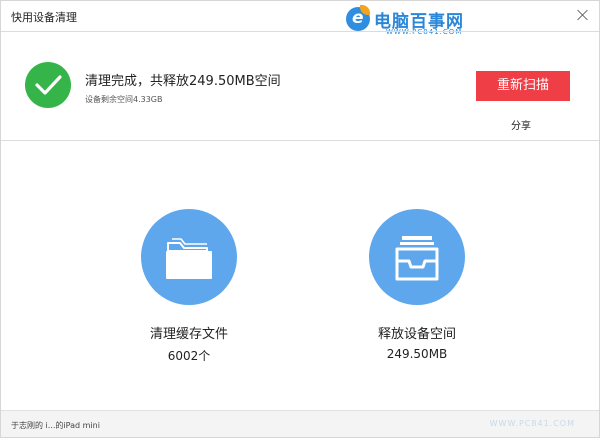 The height and width of the screenshot is (438, 600). What do you see at coordinates (55, 425) in the screenshot?
I see `device-name: 于志刚的 i...的iPad mini` at bounding box center [55, 425].